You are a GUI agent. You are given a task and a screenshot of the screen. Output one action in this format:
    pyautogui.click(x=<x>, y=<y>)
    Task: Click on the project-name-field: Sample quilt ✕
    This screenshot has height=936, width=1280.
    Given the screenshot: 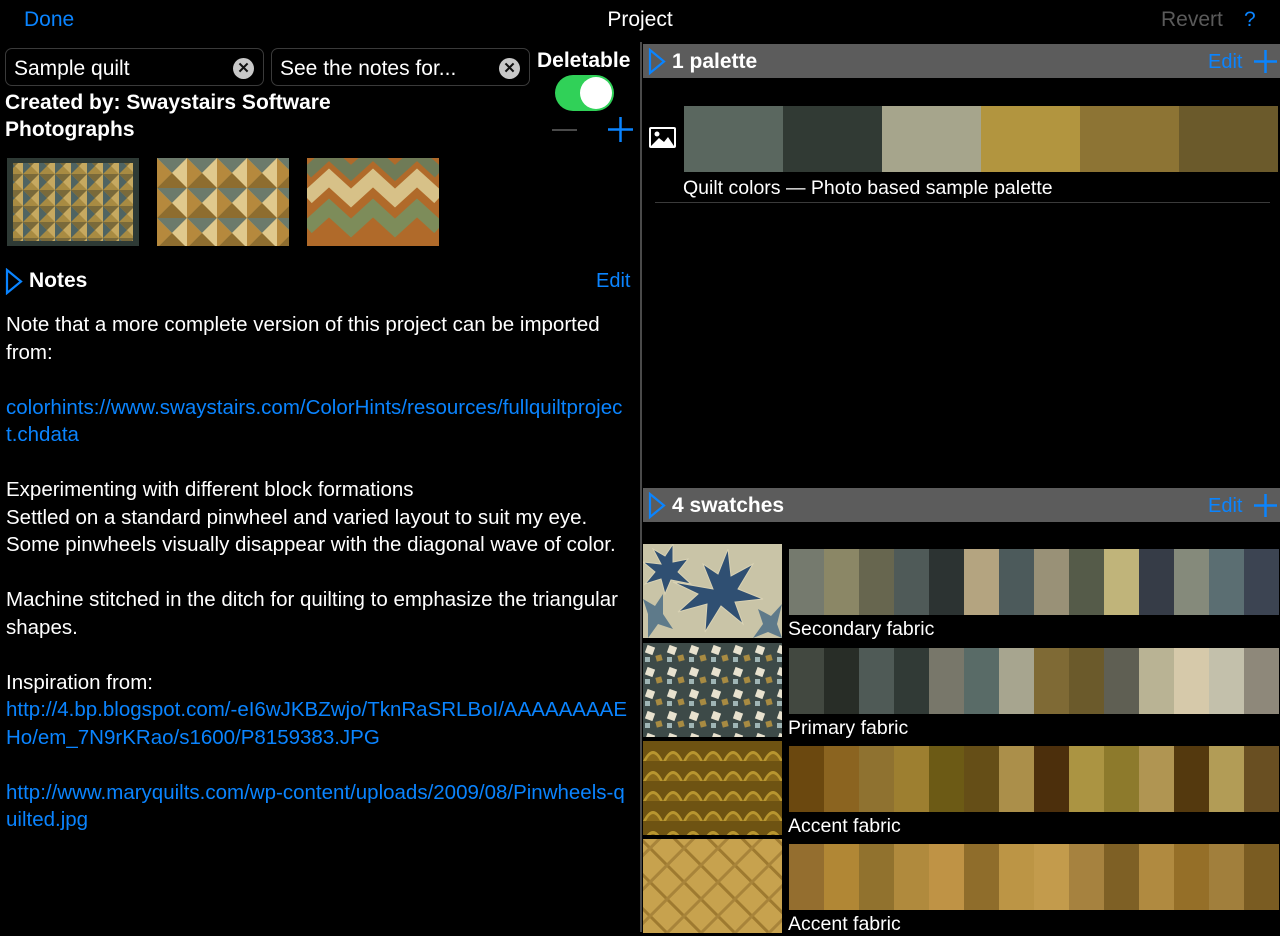 What is the action you would take?
    pyautogui.click(x=134, y=67)
    